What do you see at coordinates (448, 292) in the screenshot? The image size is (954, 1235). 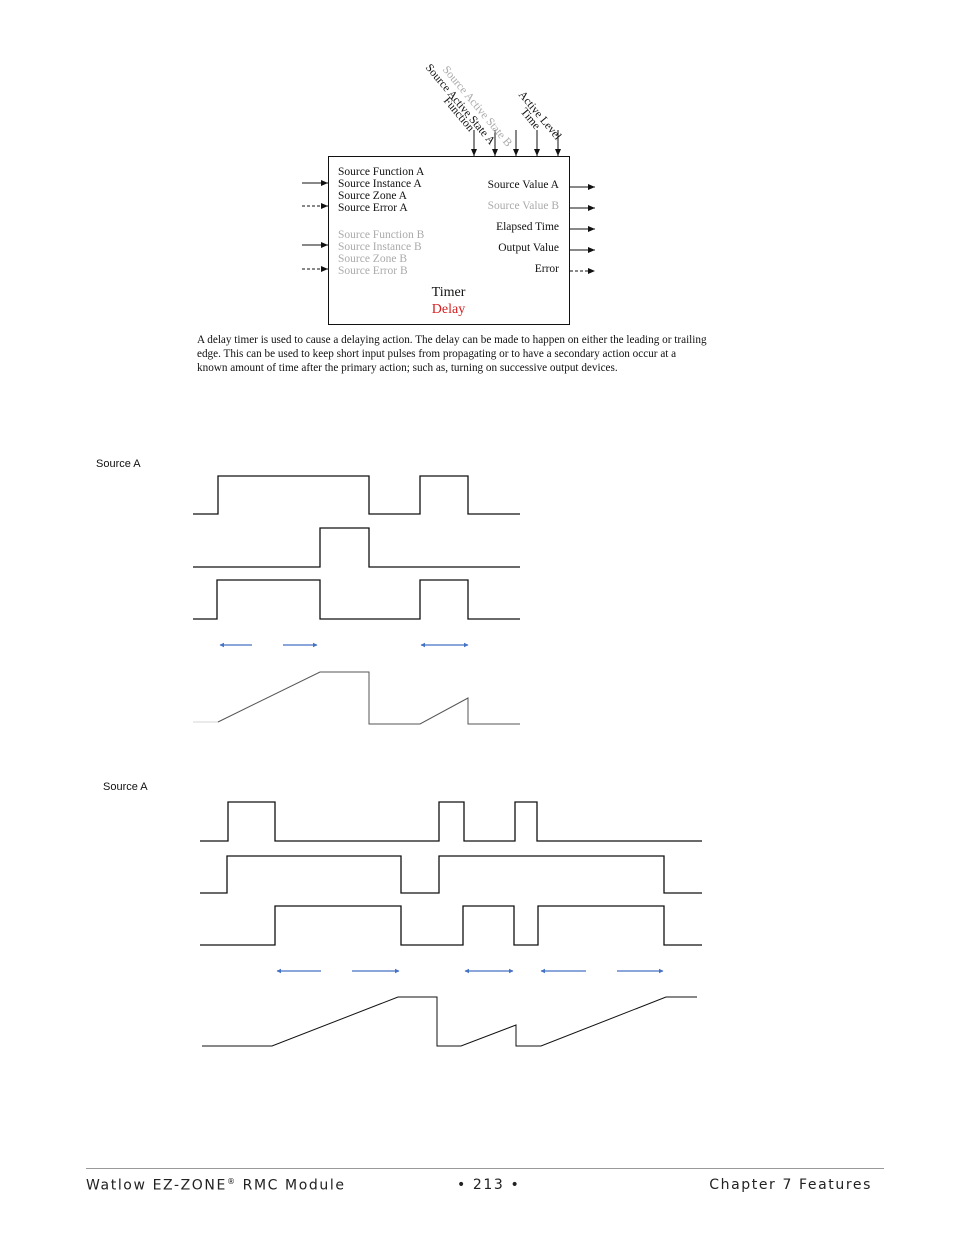 I see `block-title: Timer` at bounding box center [448, 292].